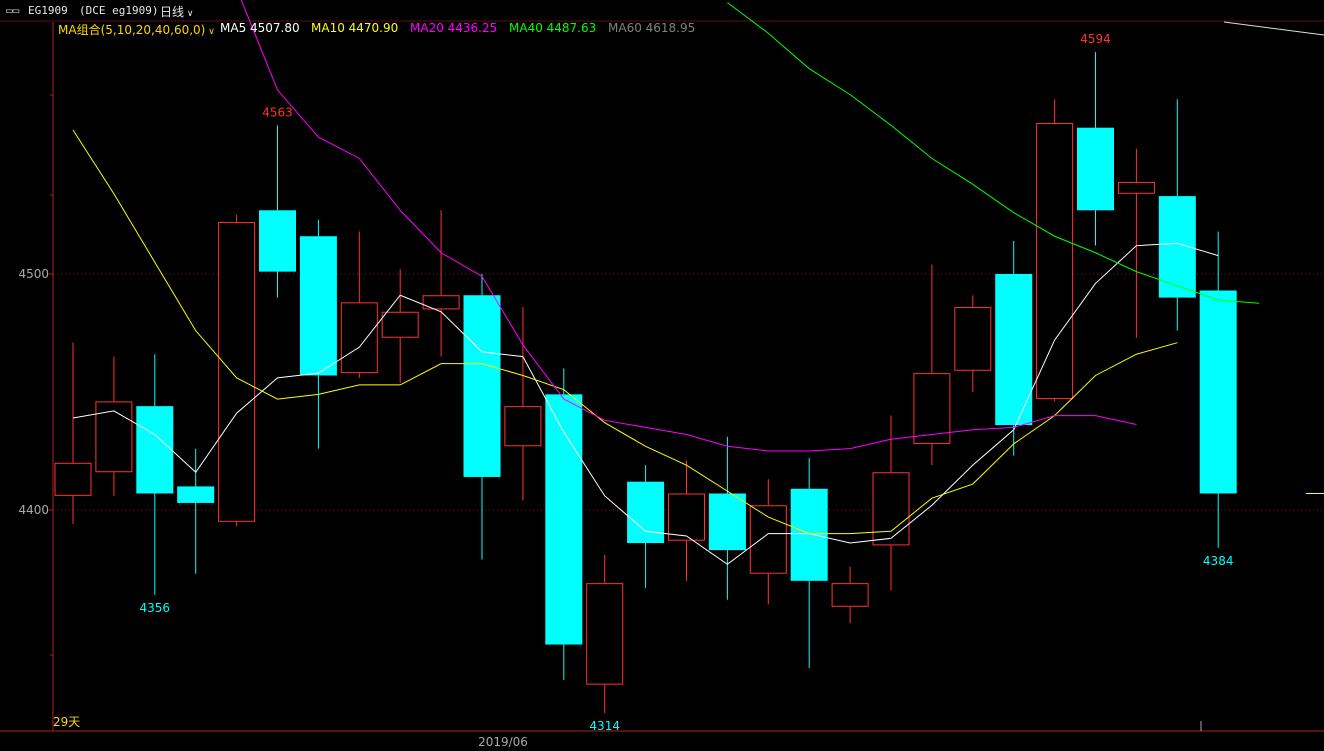 This screenshot has width=1324, height=751. I want to click on extreme-price-label: 4356, so click(155, 608).